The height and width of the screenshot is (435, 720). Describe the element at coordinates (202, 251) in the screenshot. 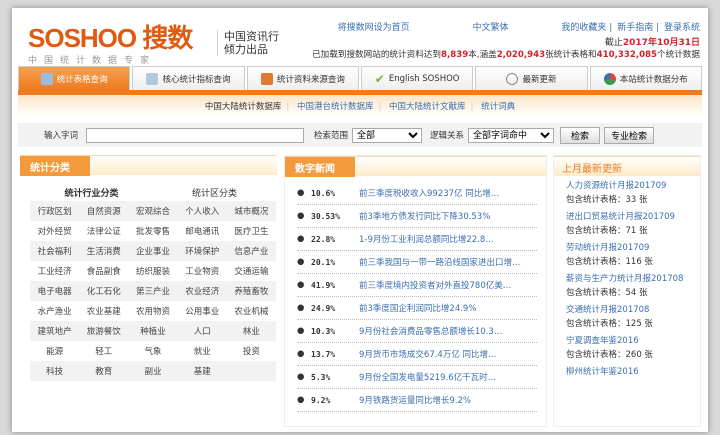

I see `category-link: 环境保护` at that location.